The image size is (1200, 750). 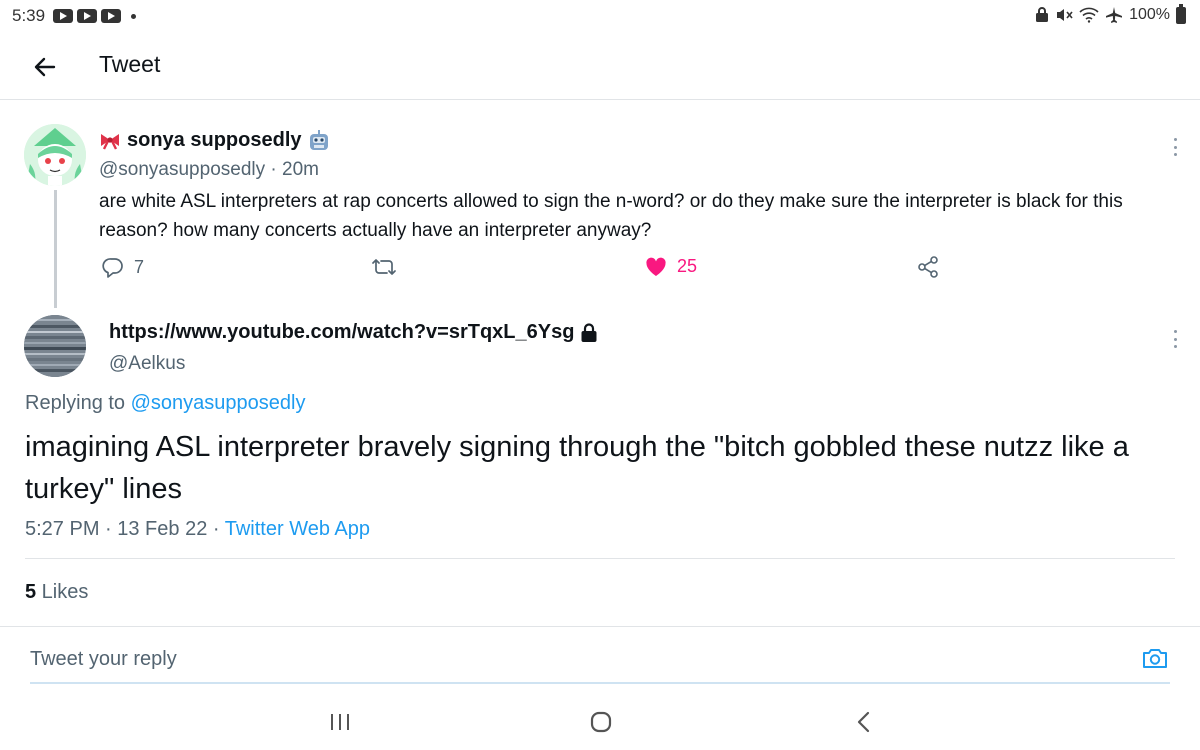 What do you see at coordinates (110, 141) in the screenshot?
I see `ribbon-emoji-icon` at bounding box center [110, 141].